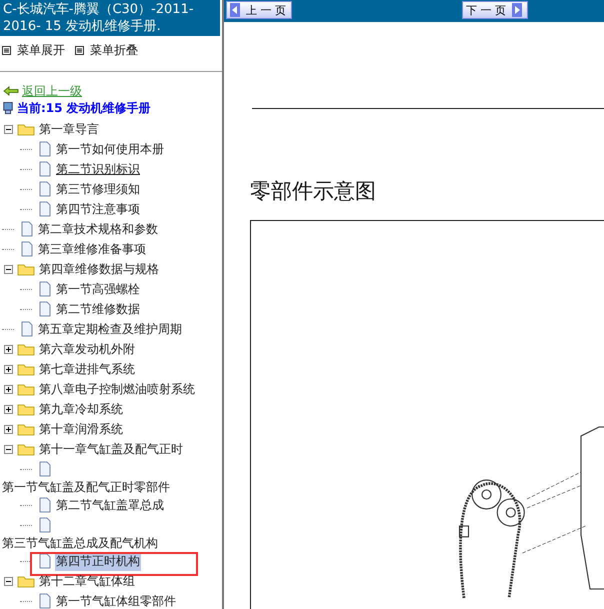 Image resolution: width=604 pixels, height=609 pixels. I want to click on tree-item: 第一节气缸体组零部件, so click(116, 600).